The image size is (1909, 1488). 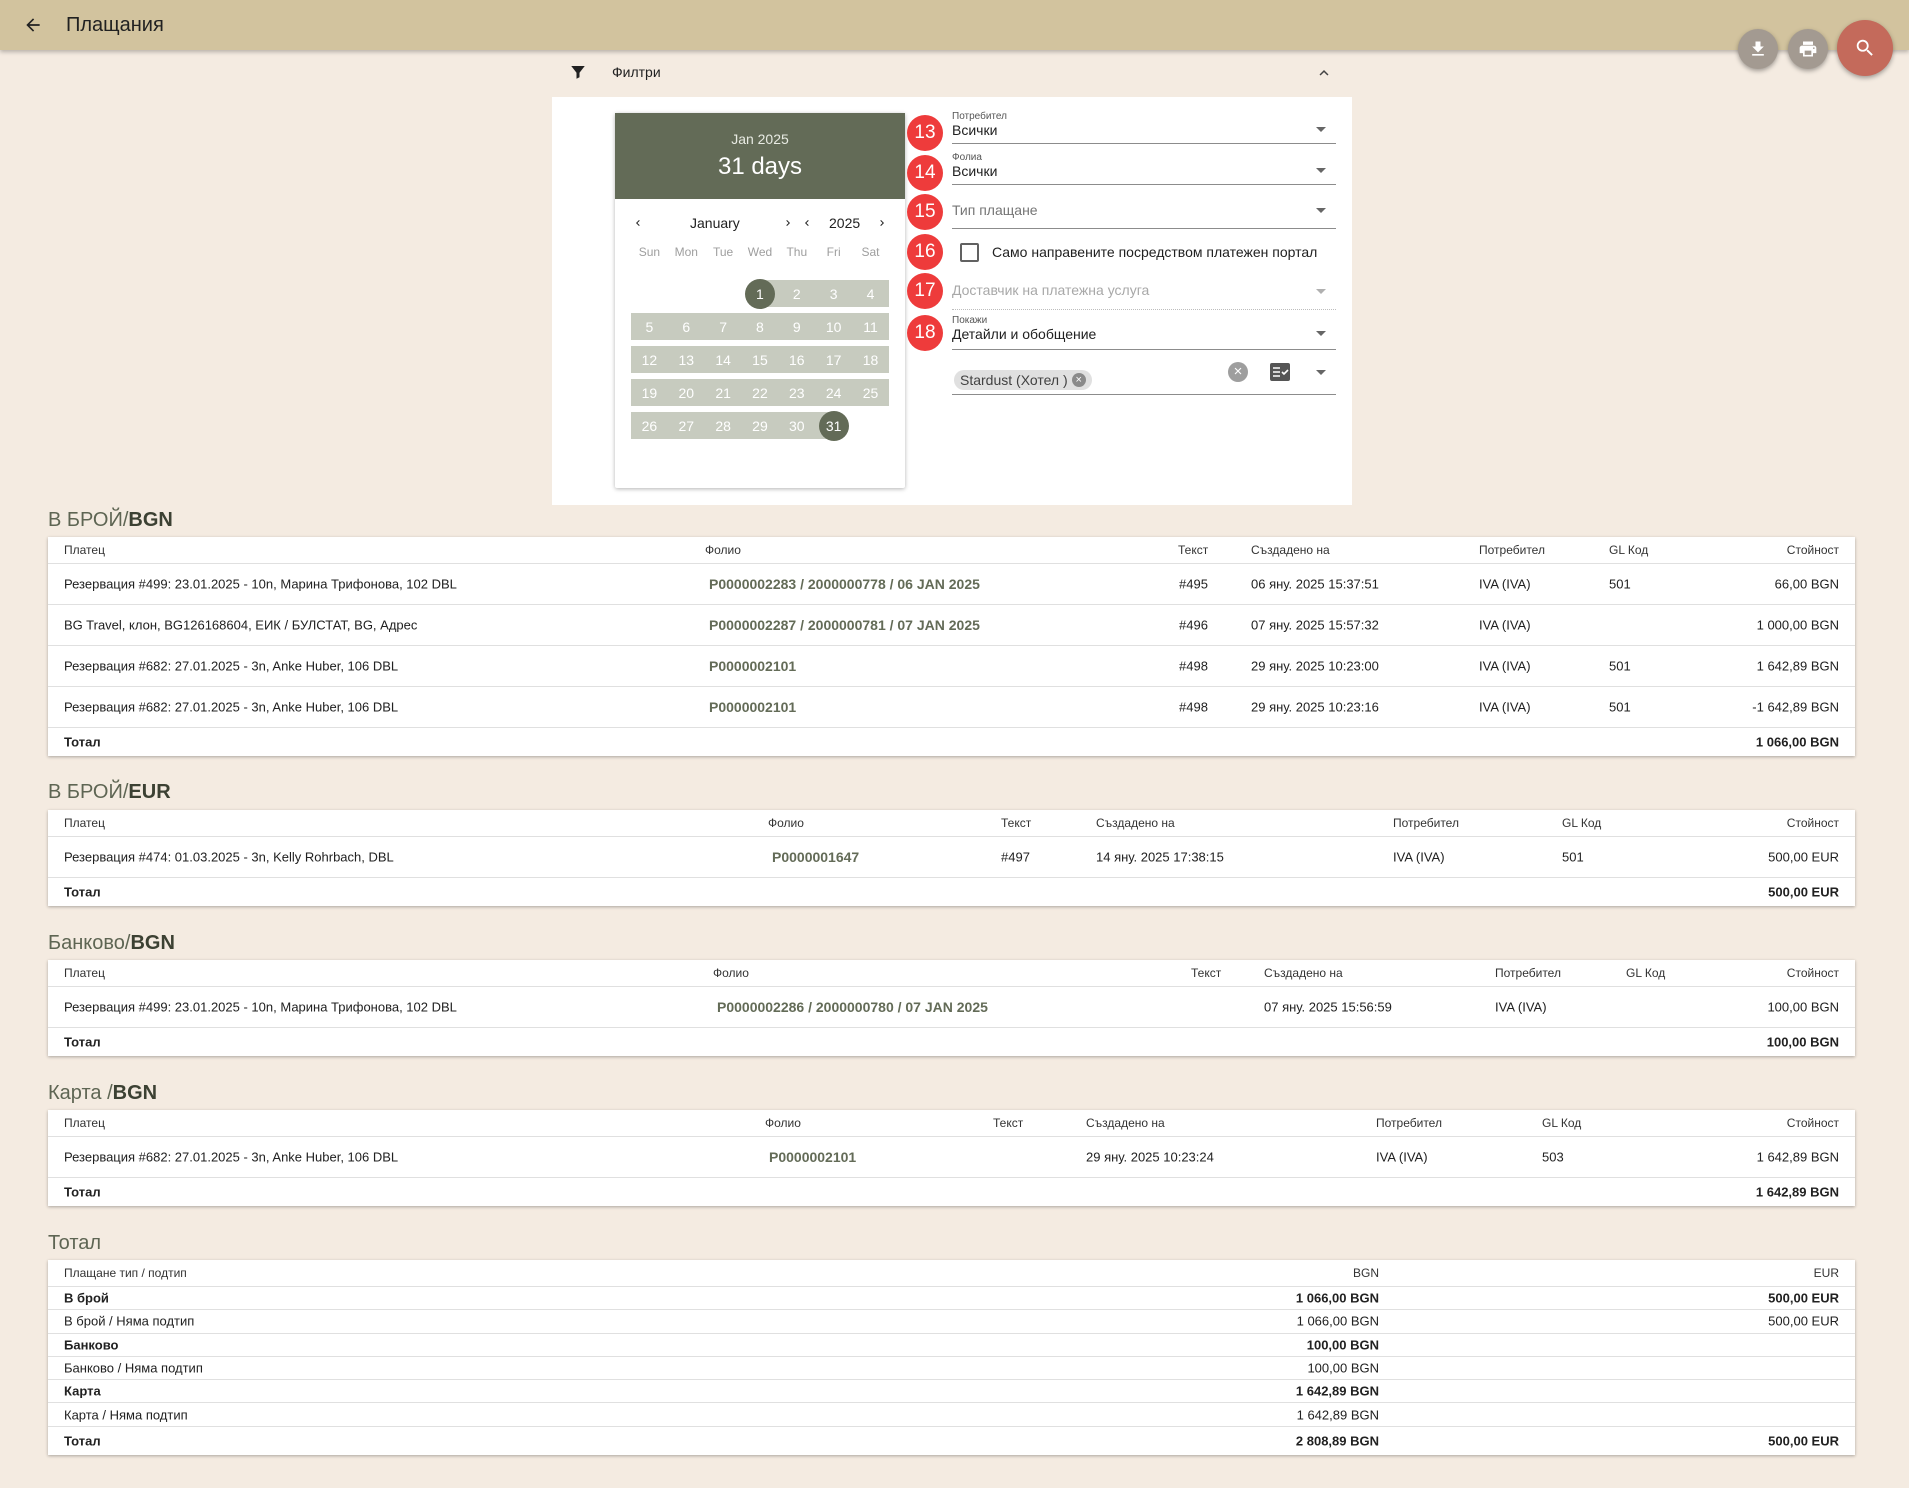 I want to click on folio-link: P0000002287 / 2000000781 / 07 JAN 2025, so click(x=844, y=625).